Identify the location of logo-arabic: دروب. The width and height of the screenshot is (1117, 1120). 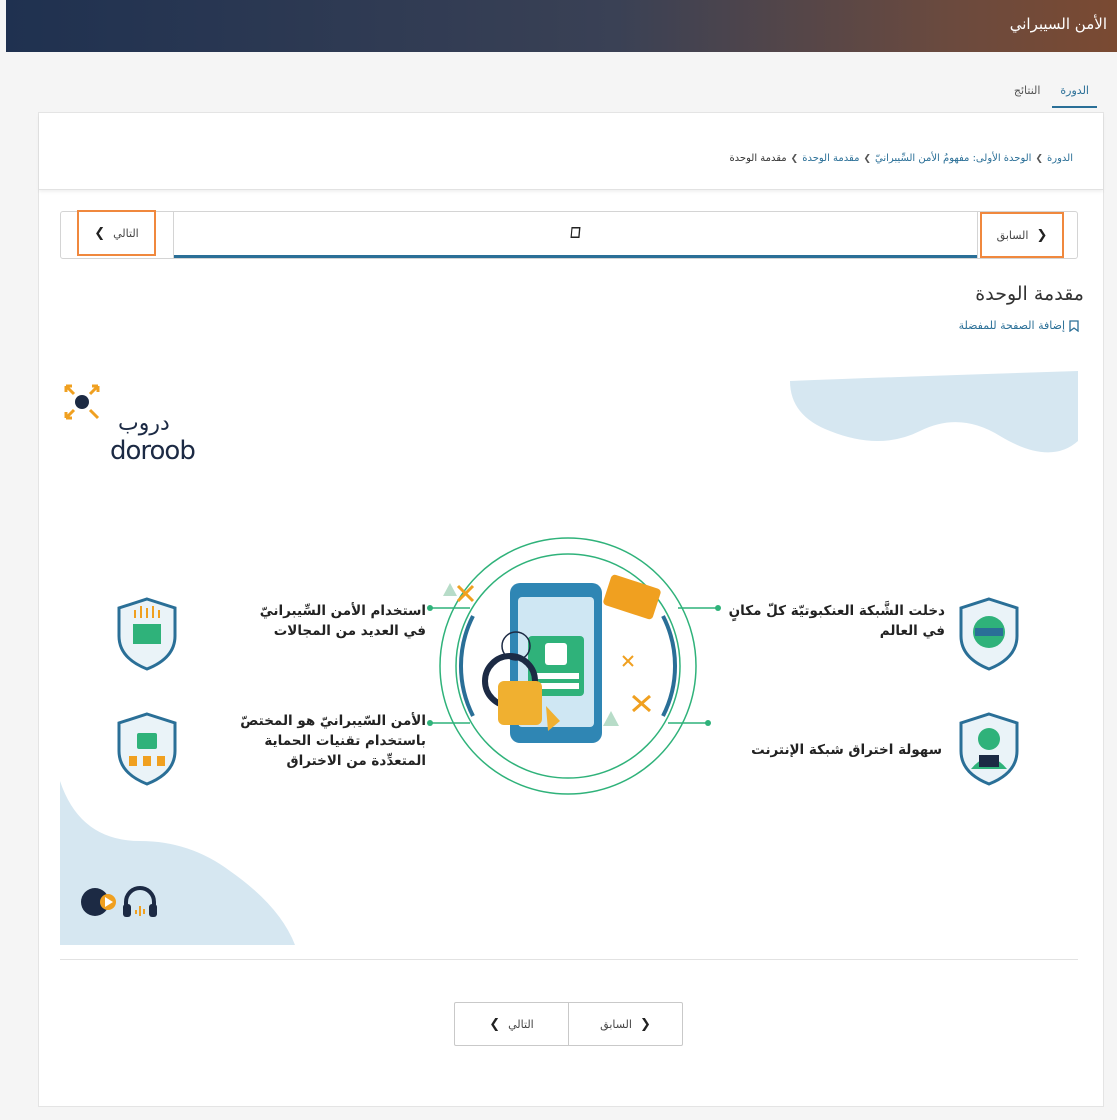
(144, 423).